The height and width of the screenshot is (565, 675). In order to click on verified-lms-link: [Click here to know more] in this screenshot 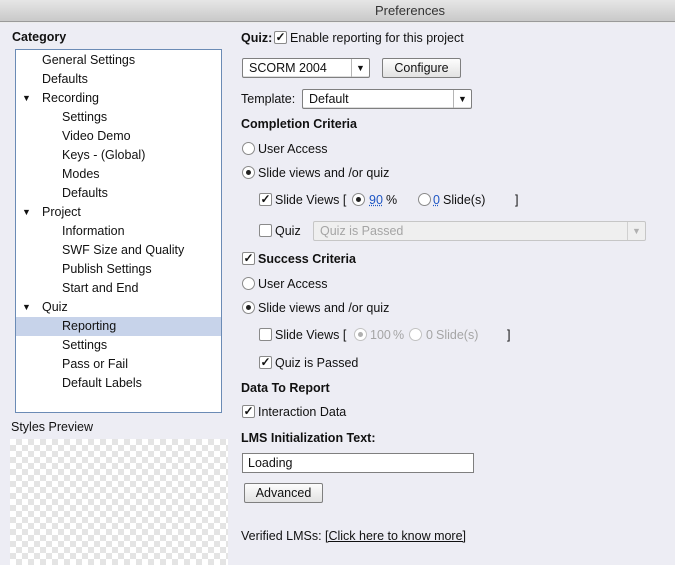, I will do `click(395, 536)`.